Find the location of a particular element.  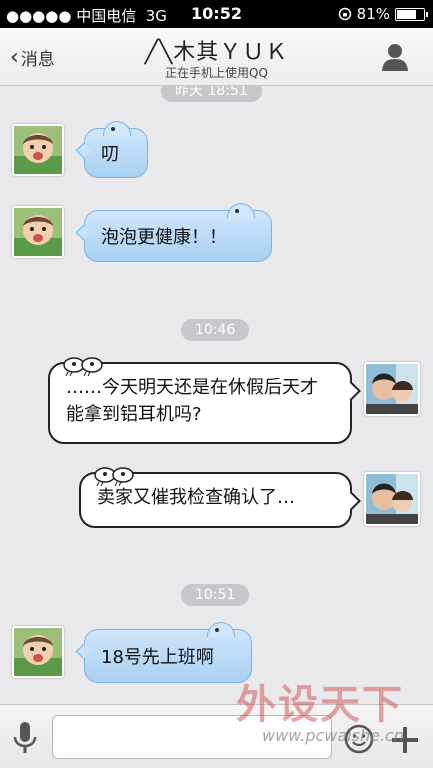

person-icon is located at coordinates (395, 57).